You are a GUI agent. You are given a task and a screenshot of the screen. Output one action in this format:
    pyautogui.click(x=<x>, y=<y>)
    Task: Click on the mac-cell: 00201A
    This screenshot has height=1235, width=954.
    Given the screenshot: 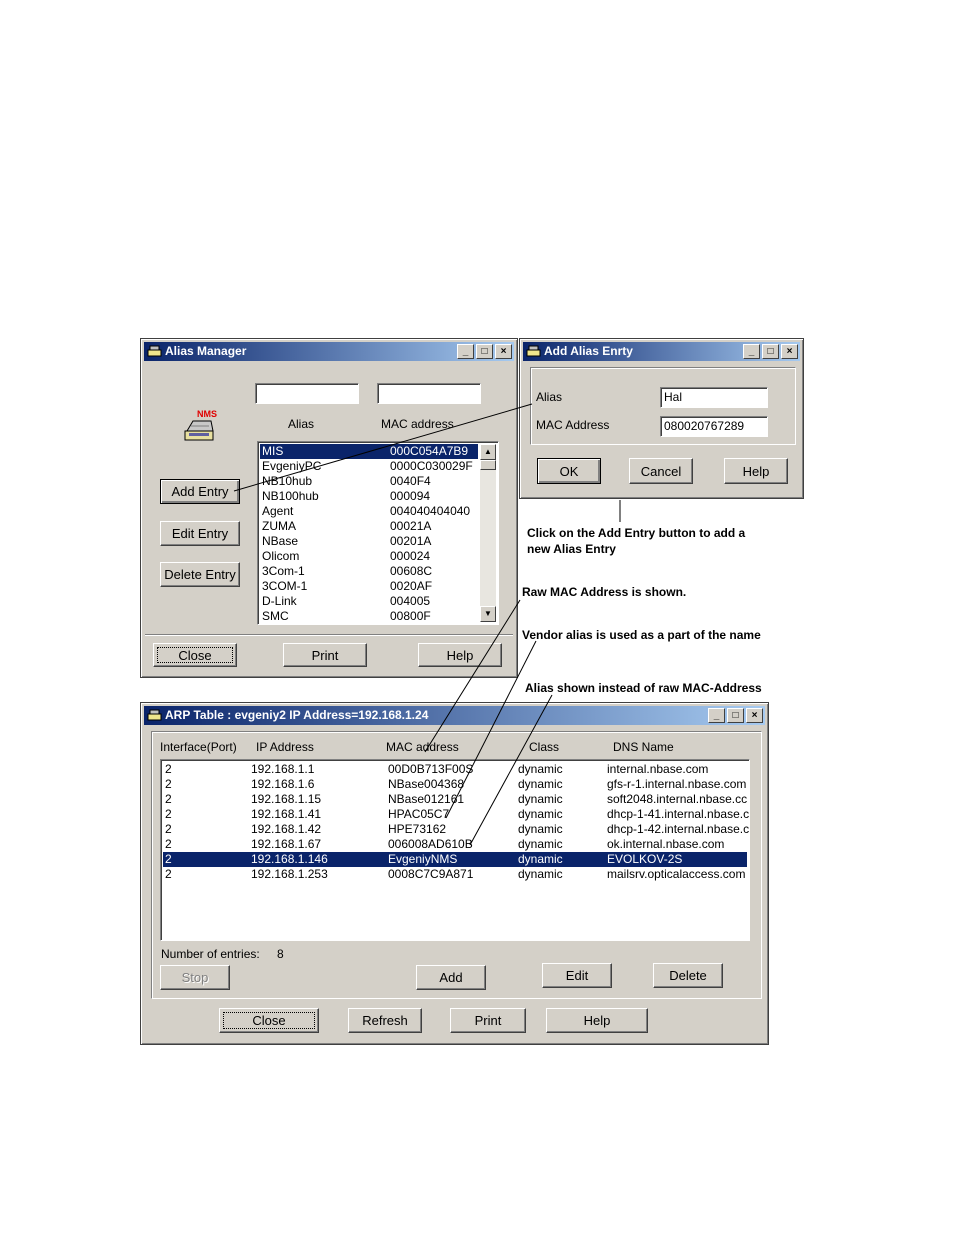 What is the action you would take?
    pyautogui.click(x=411, y=541)
    